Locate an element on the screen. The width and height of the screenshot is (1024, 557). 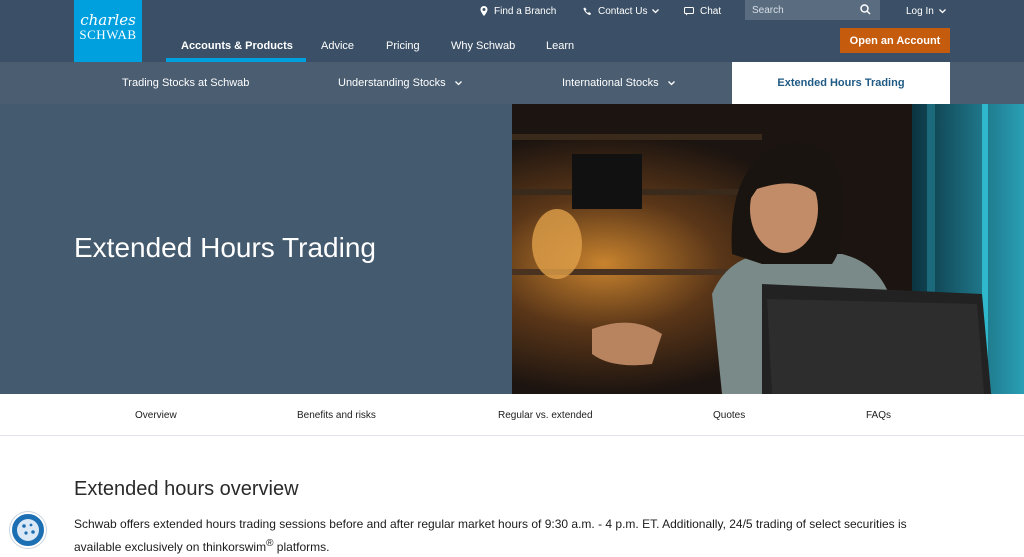
schwab-logo: charles SCHWAB is located at coordinates (108, 31).